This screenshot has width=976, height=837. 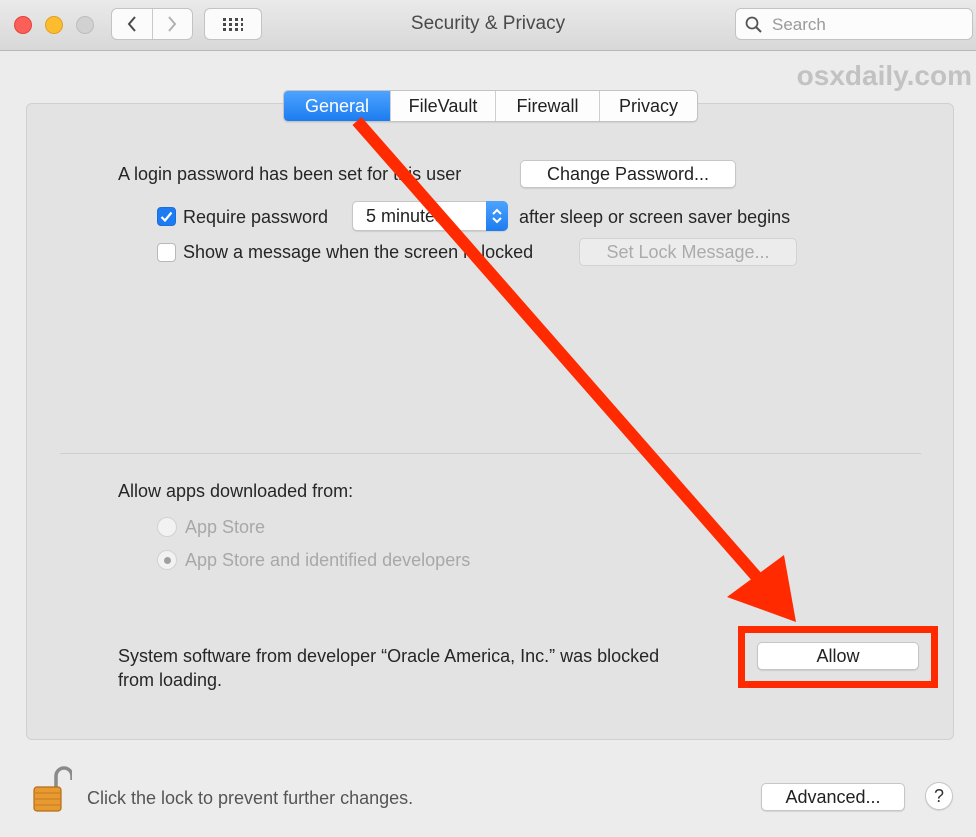 I want to click on require-password-label: Require password, so click(x=256, y=217).